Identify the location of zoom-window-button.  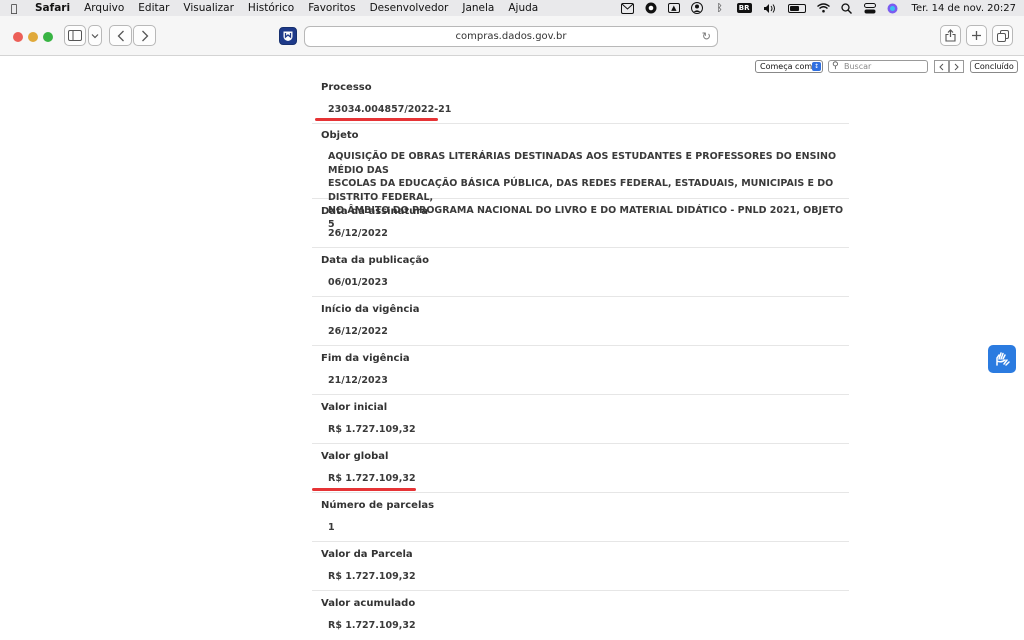
(48, 37).